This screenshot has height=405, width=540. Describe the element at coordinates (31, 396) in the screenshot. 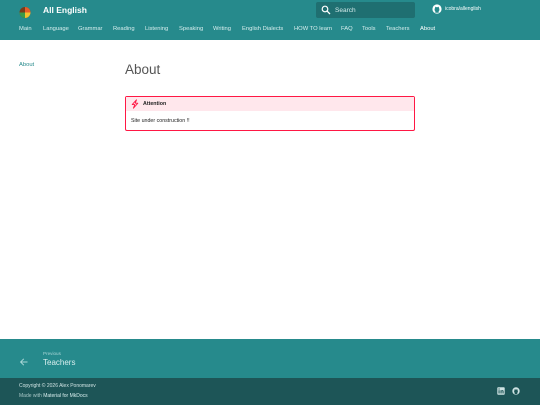

I see `made-with-prefix: Made with` at that location.